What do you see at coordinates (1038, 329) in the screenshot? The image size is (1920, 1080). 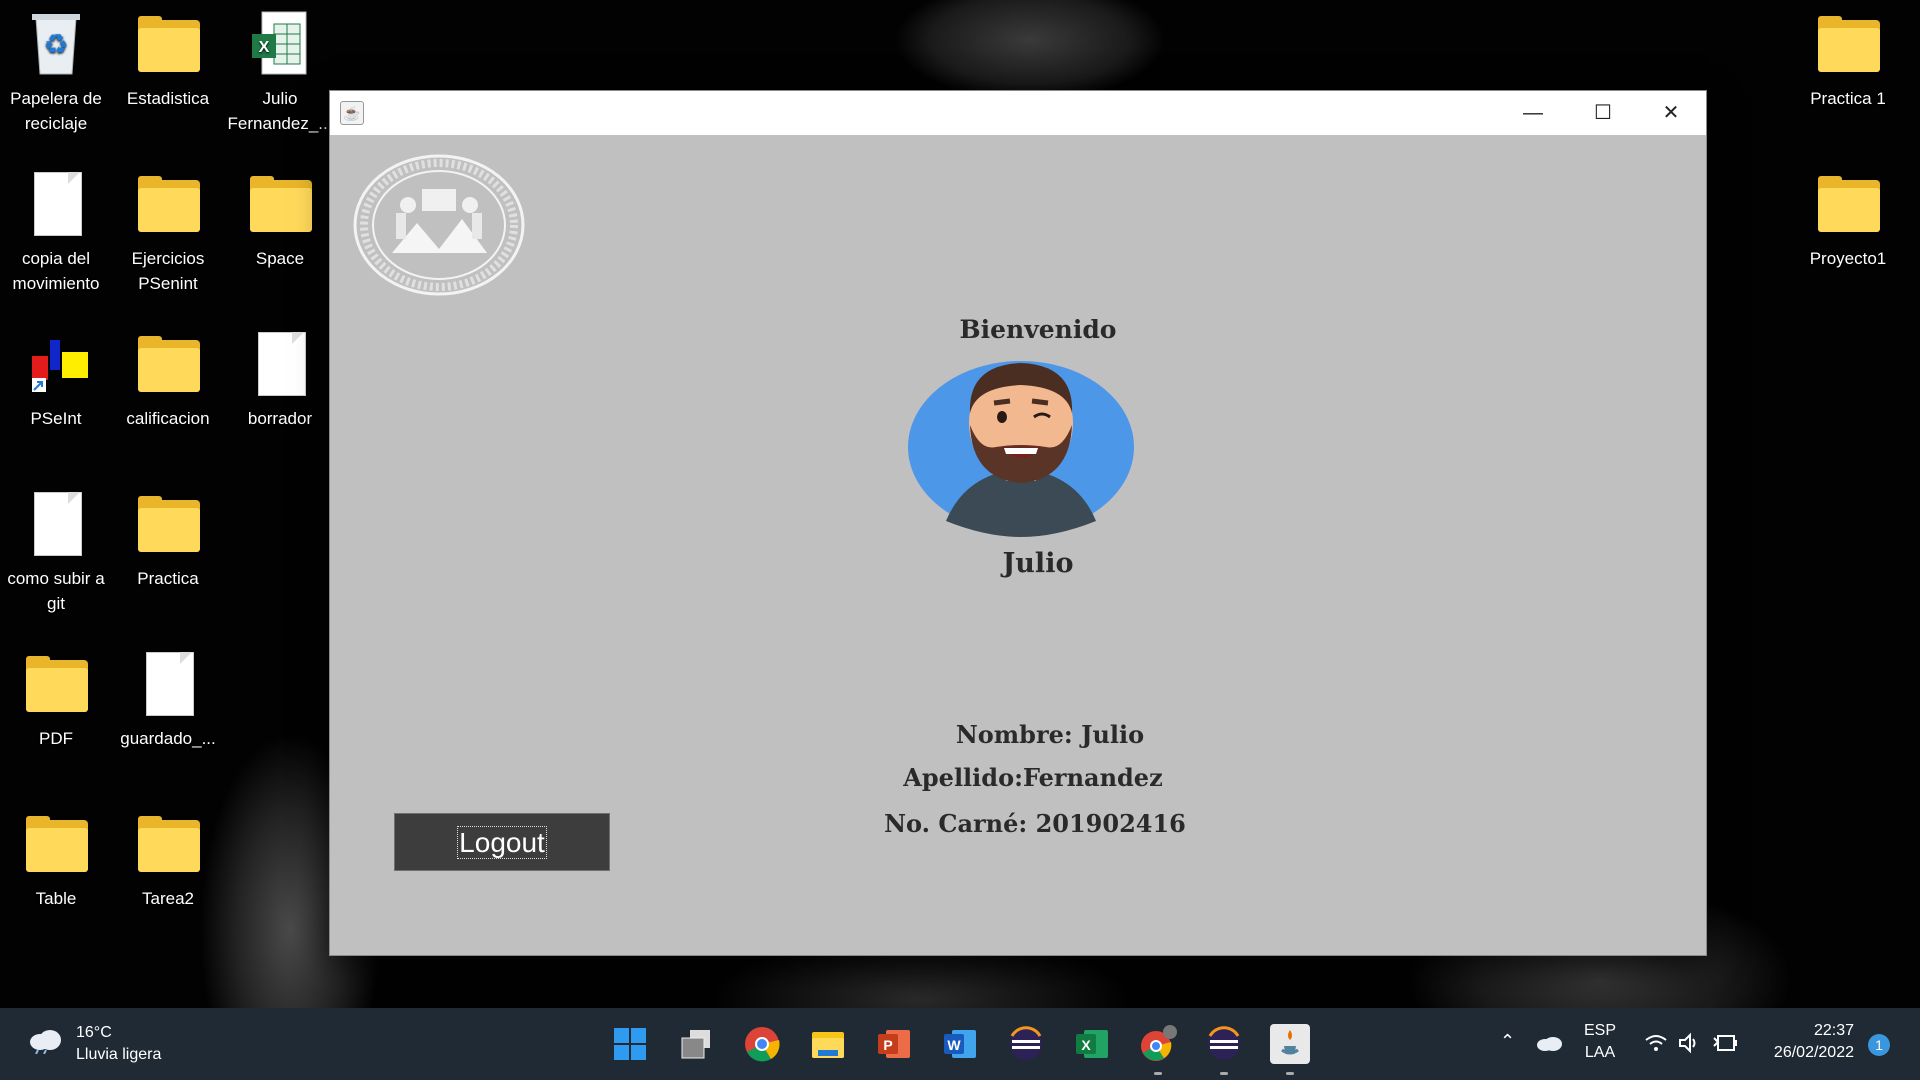 I see `welcome-title: Bienvenido` at bounding box center [1038, 329].